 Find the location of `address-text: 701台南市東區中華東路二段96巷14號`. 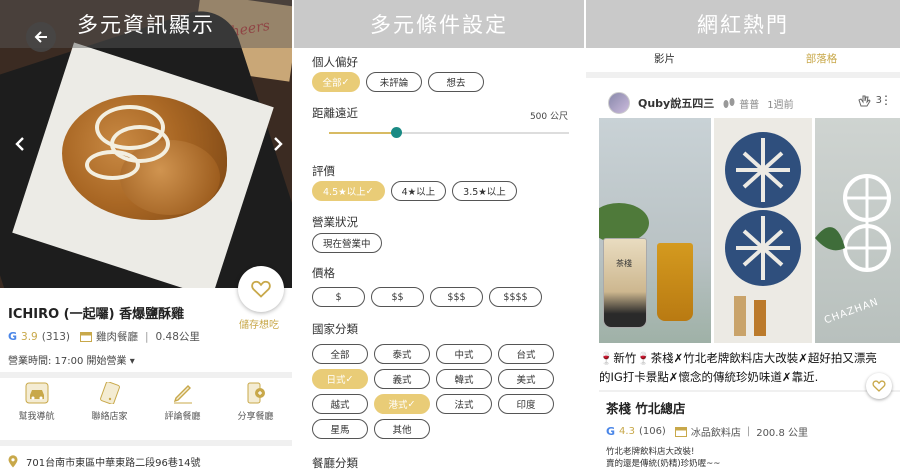

address-text: 701台南市東區中華東路二段96巷14號 is located at coordinates (113, 463).